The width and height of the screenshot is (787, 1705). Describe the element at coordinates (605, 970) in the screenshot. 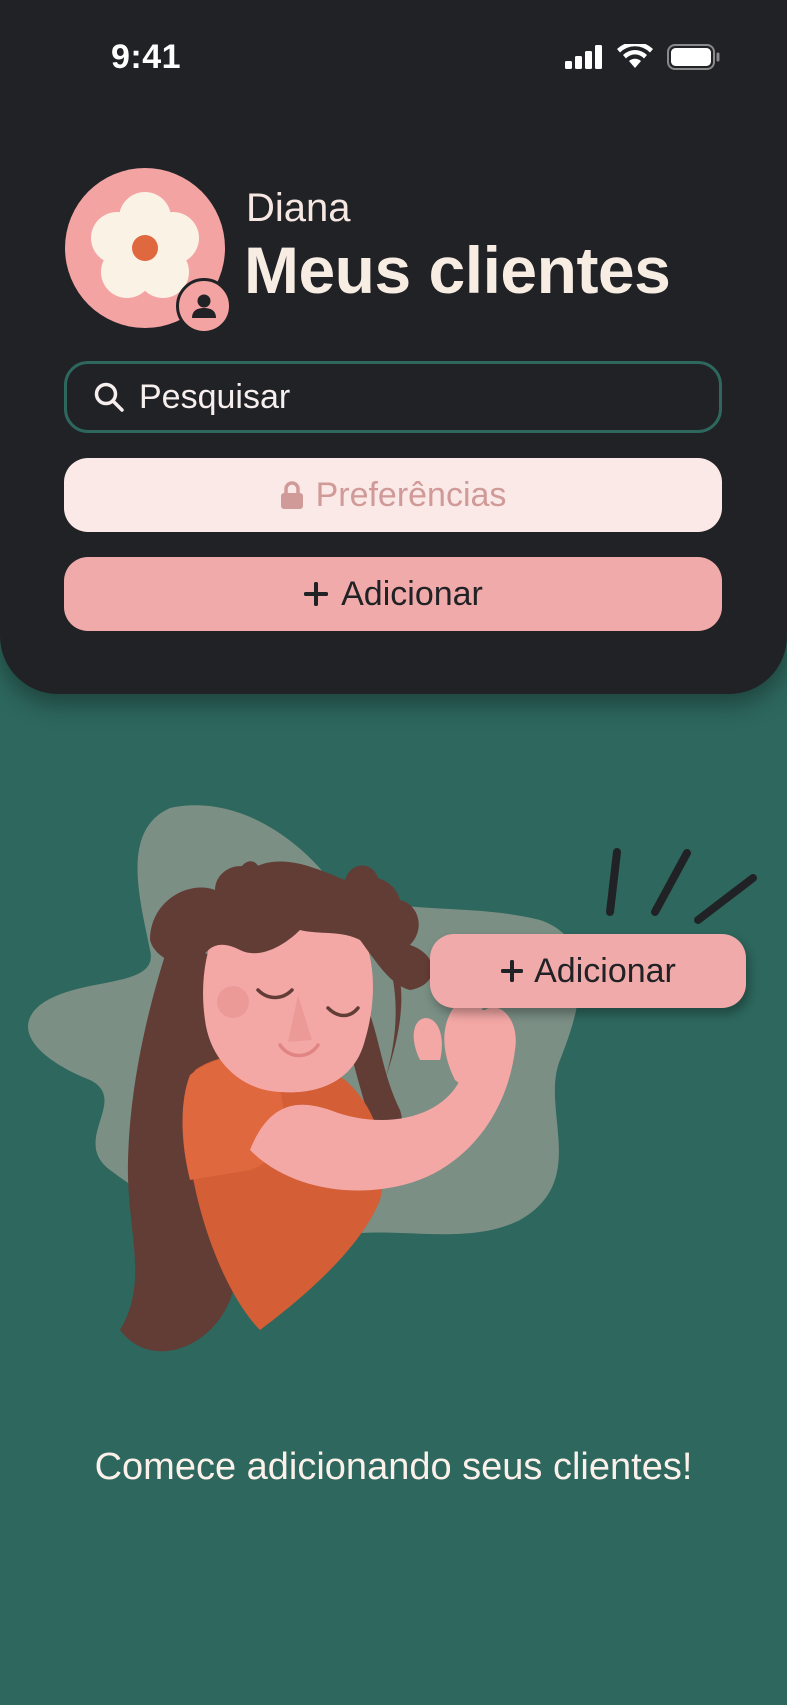

I see `illustration-add-label: Adicionar` at that location.